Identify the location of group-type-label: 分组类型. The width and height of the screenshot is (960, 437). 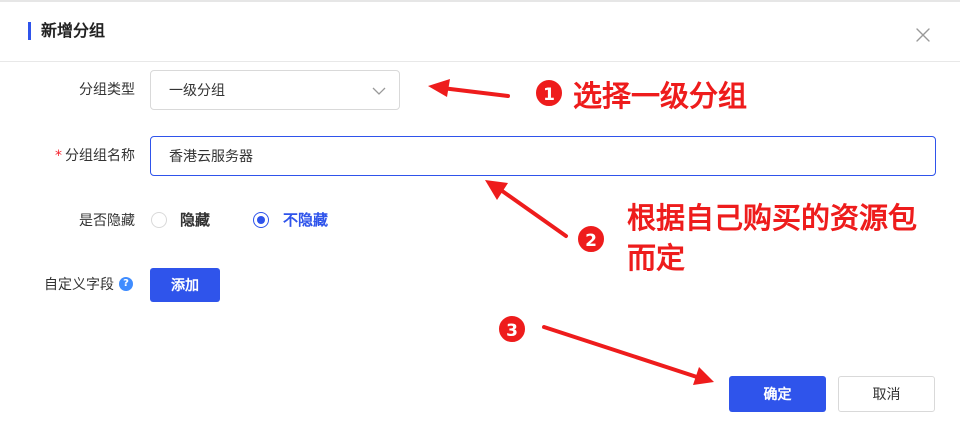
(107, 90).